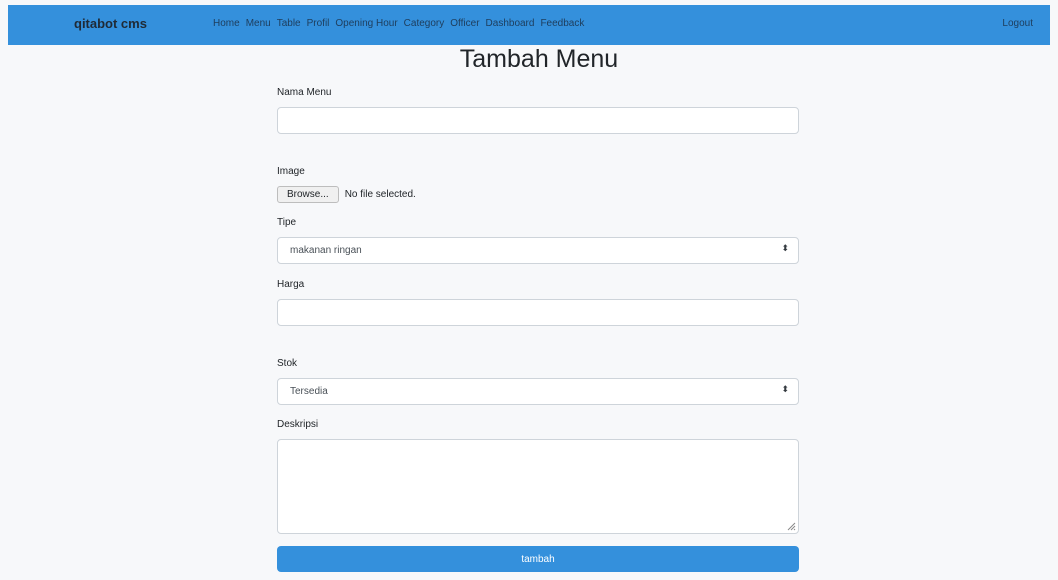 This screenshot has width=1058, height=580. Describe the element at coordinates (291, 171) in the screenshot. I see `image-label: Image` at that location.